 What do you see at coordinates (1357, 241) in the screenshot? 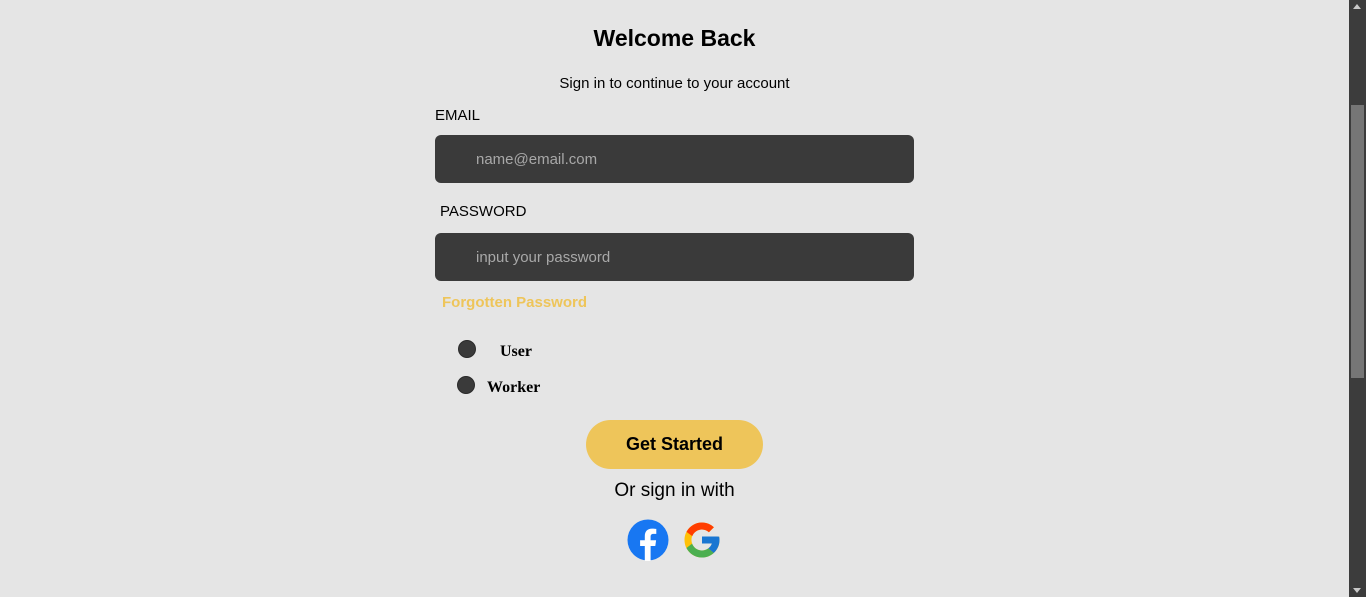
I see `scrollbar-thumb` at bounding box center [1357, 241].